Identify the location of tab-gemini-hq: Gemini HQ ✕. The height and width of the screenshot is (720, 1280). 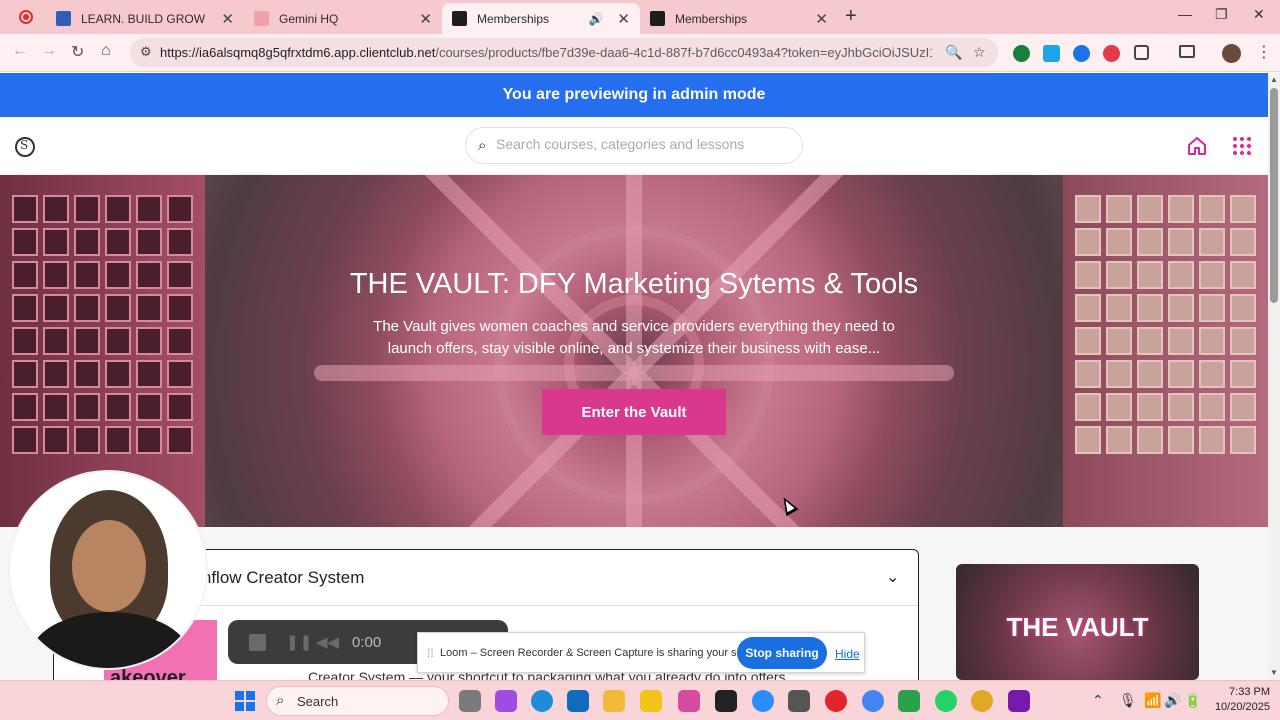
(343, 18).